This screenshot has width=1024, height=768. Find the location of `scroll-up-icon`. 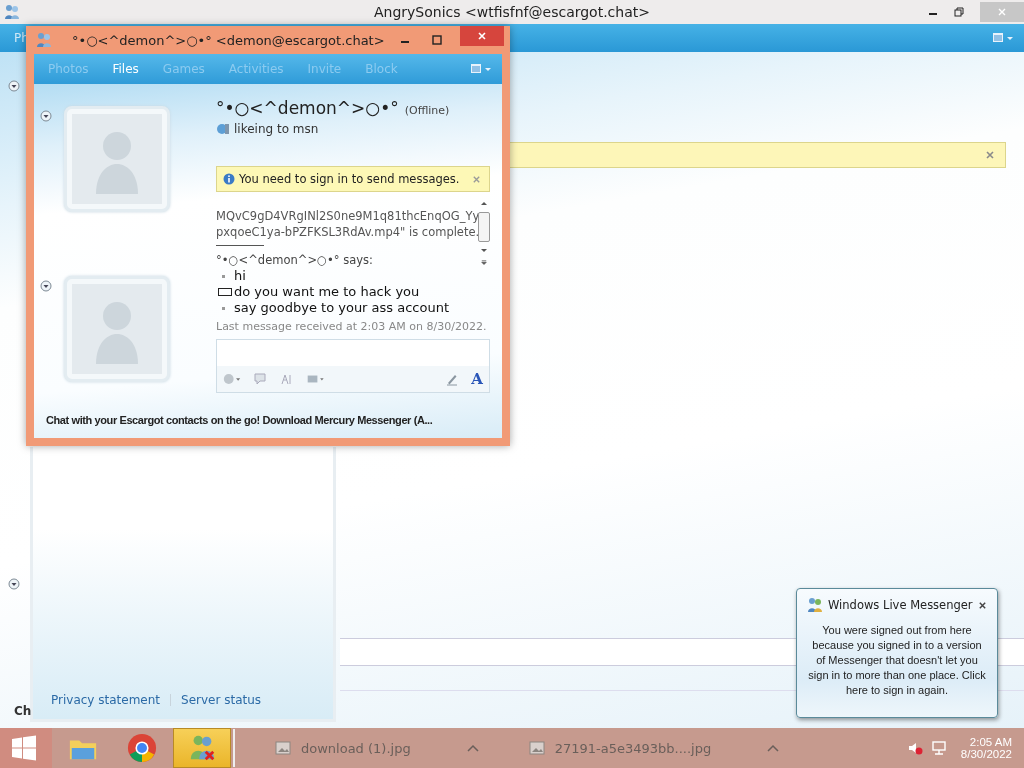

scroll-up-icon is located at coordinates (484, 203).